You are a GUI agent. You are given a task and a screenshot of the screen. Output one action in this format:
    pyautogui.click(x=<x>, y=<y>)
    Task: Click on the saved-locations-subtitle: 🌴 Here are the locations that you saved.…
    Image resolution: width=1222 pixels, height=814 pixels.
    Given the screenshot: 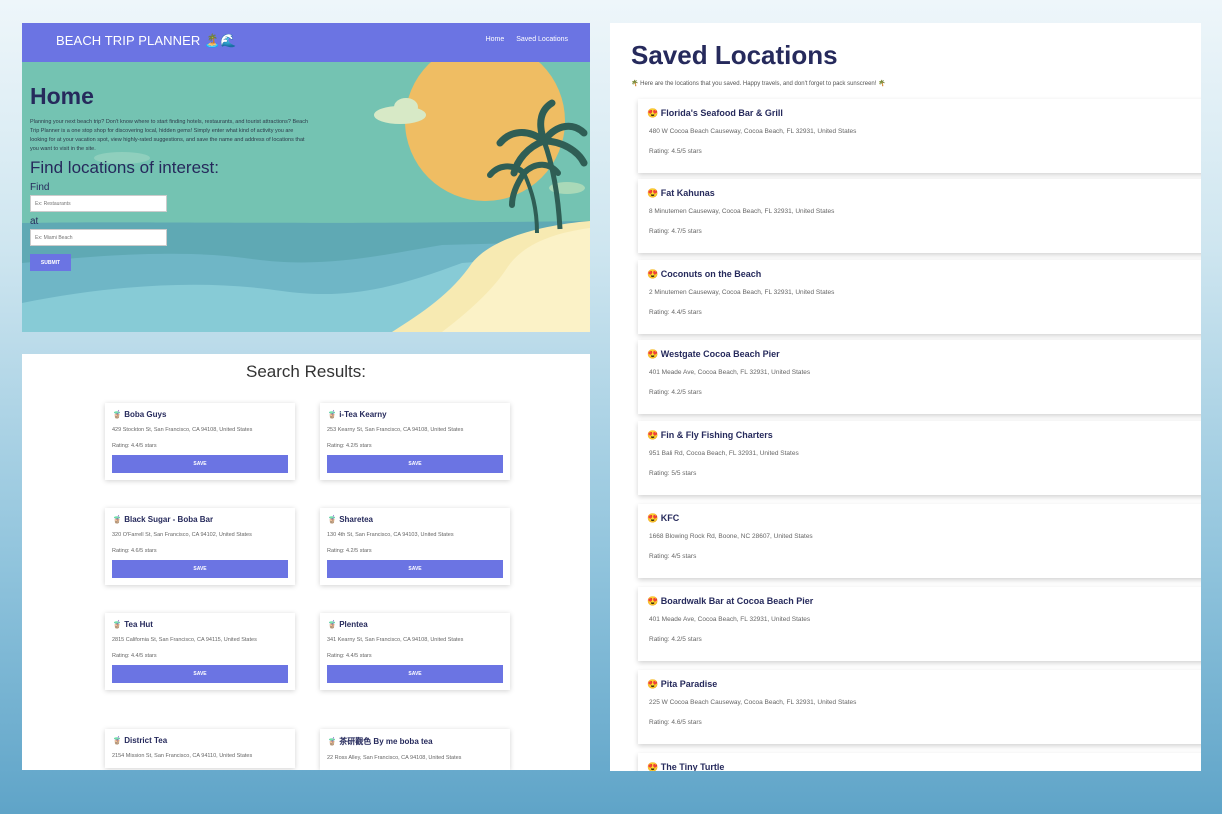 What is the action you would take?
    pyautogui.click(x=758, y=84)
    